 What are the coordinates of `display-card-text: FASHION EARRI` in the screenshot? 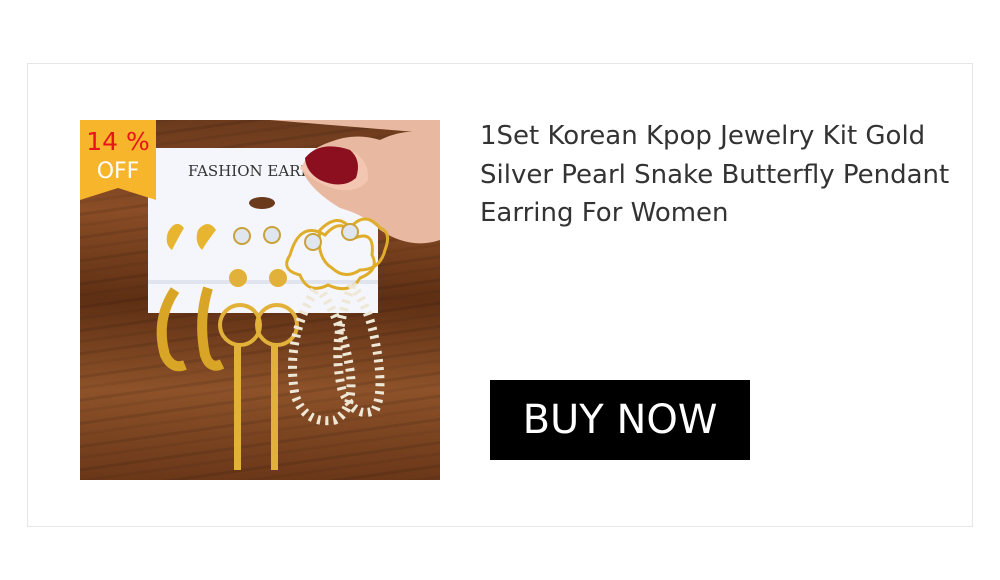 It's located at (253, 171).